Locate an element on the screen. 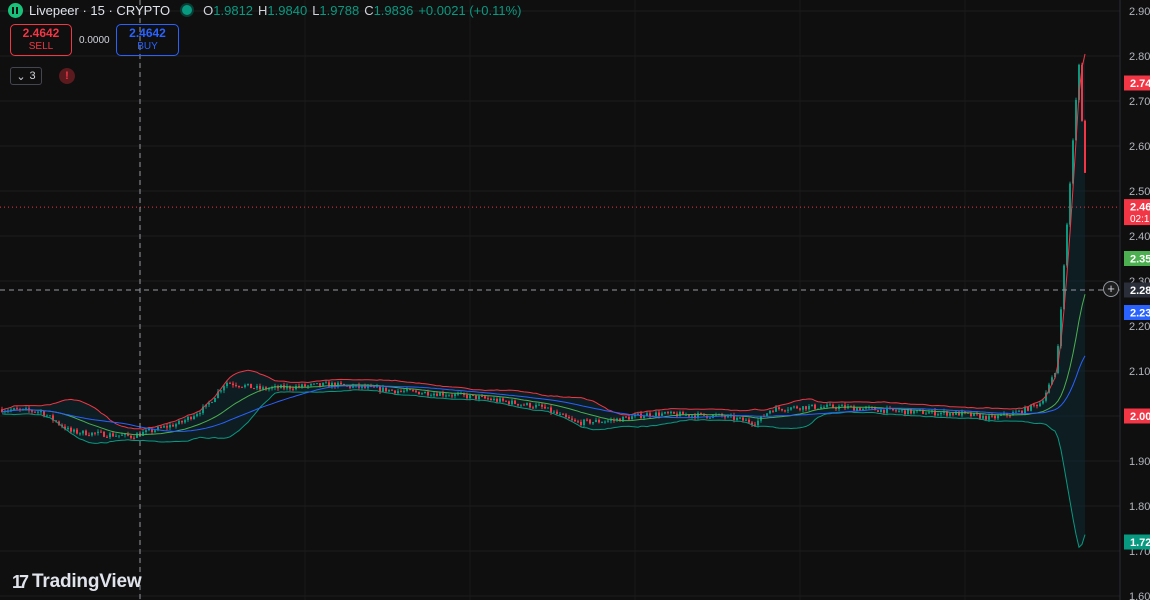 The width and height of the screenshot is (1150, 600). high-label: H is located at coordinates (263, 10).